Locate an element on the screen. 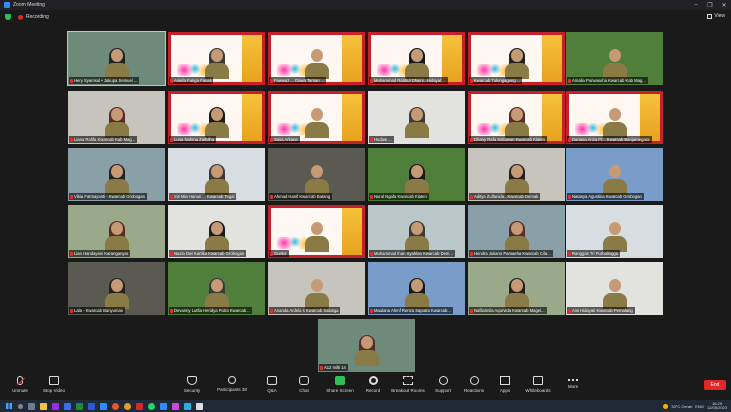 The width and height of the screenshot is (731, 412). close-icon: ✕ is located at coordinates (724, 5).